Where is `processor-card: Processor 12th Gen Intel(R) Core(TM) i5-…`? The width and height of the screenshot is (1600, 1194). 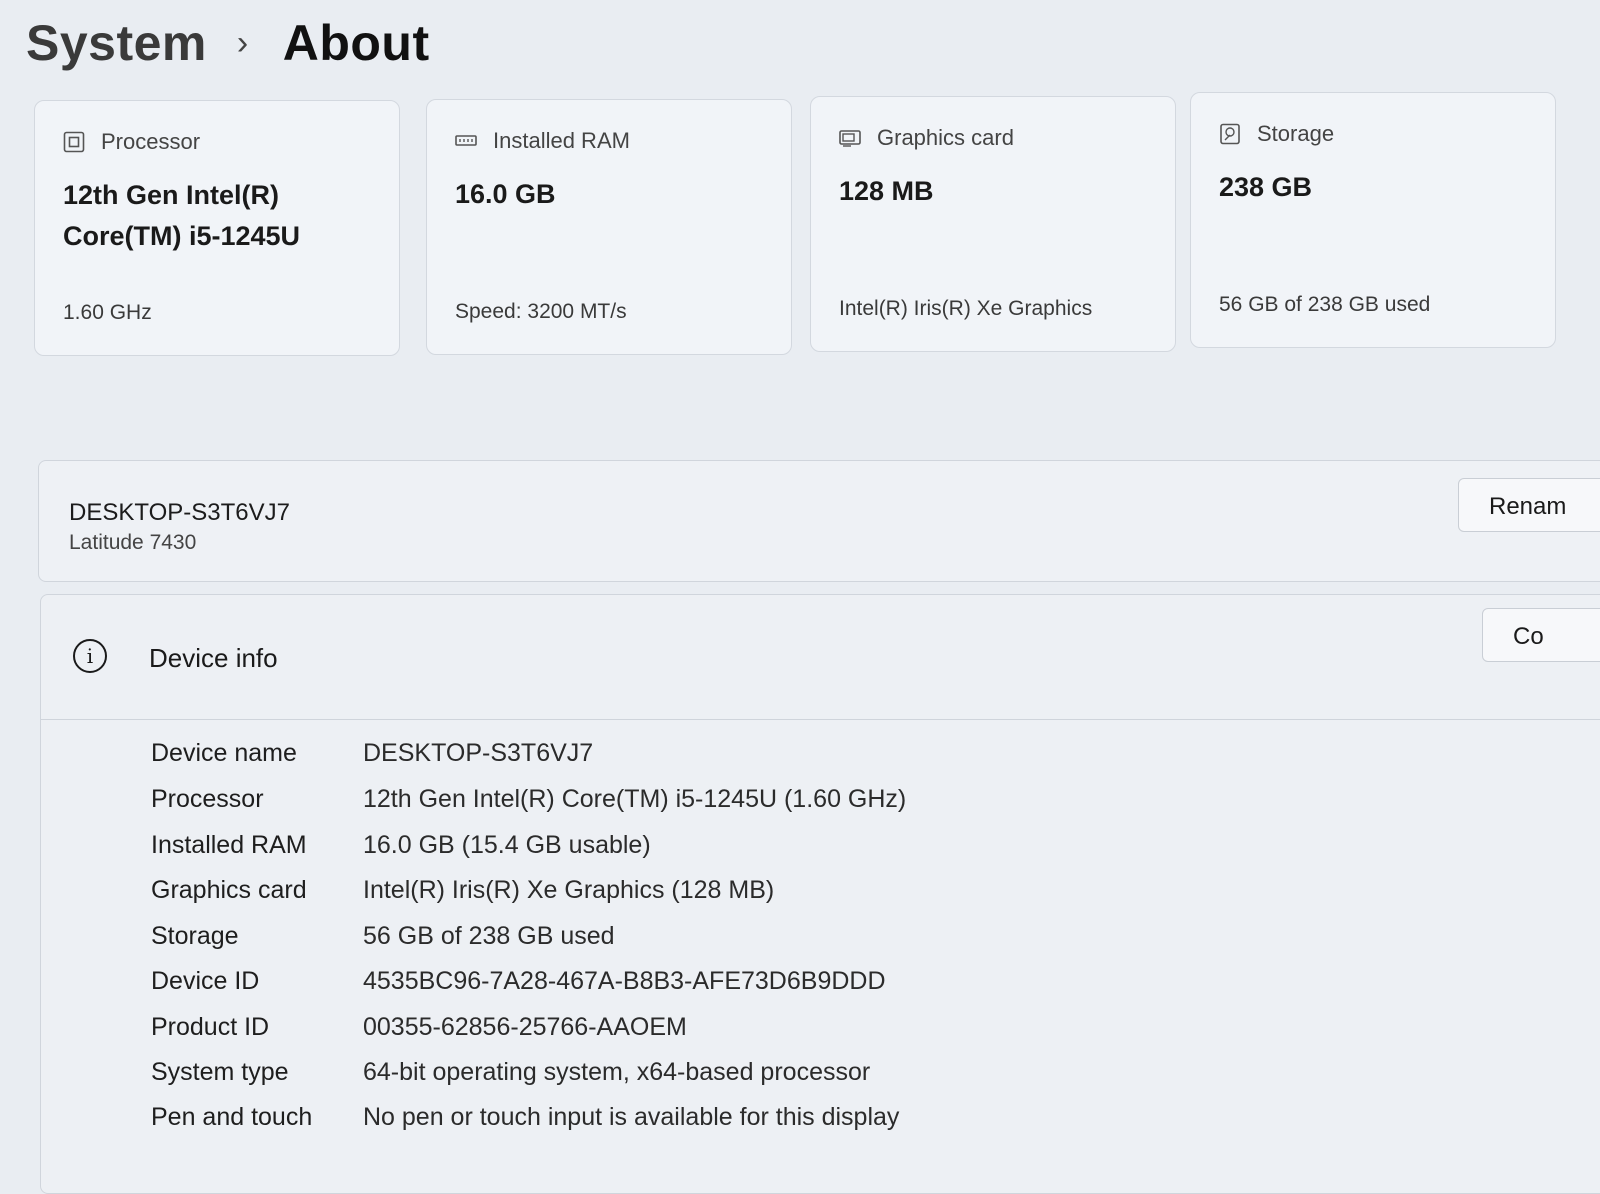
processor-card: Processor 12th Gen Intel(R) Core(TM) i5-… is located at coordinates (217, 228).